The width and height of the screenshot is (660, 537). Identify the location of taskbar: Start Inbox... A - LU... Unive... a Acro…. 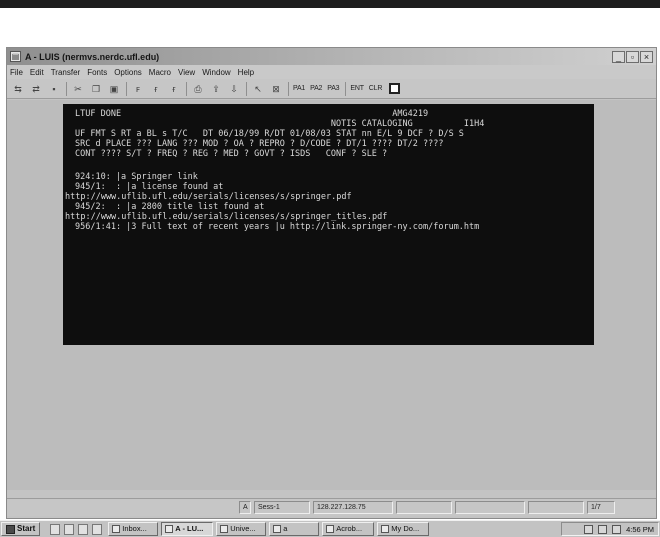
(330, 528).